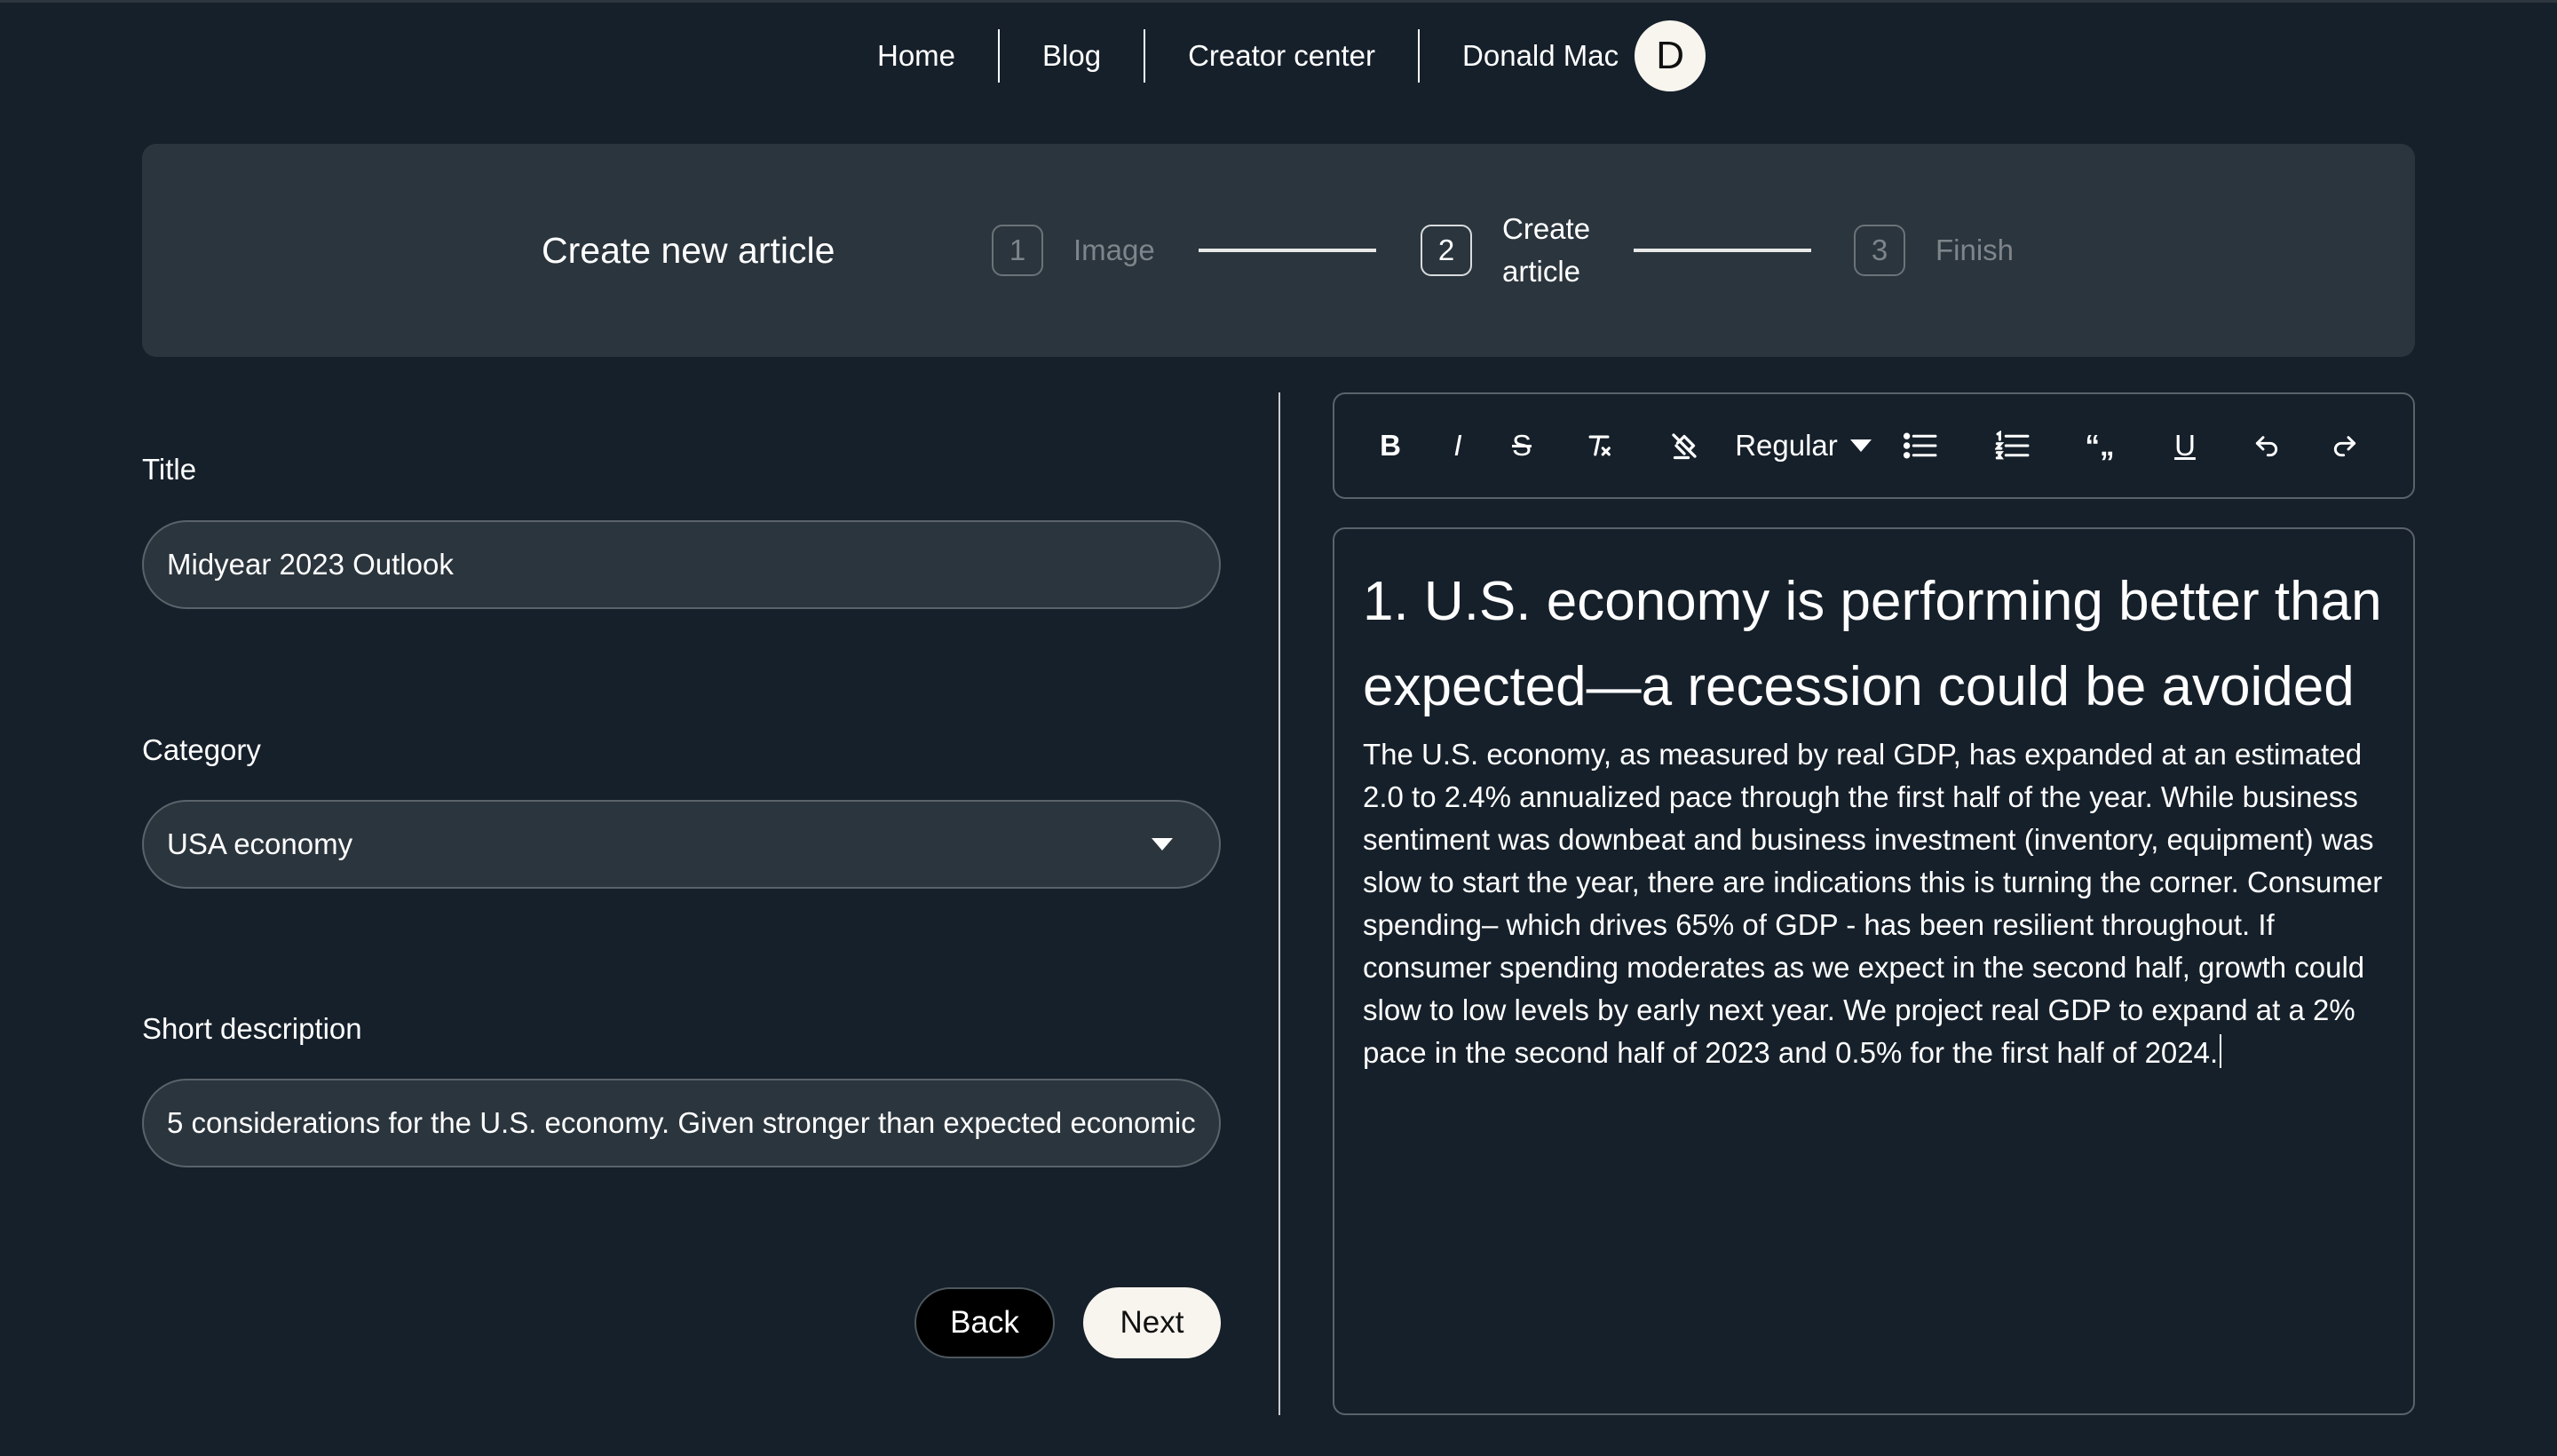  I want to click on top-border, so click(1278, 1).